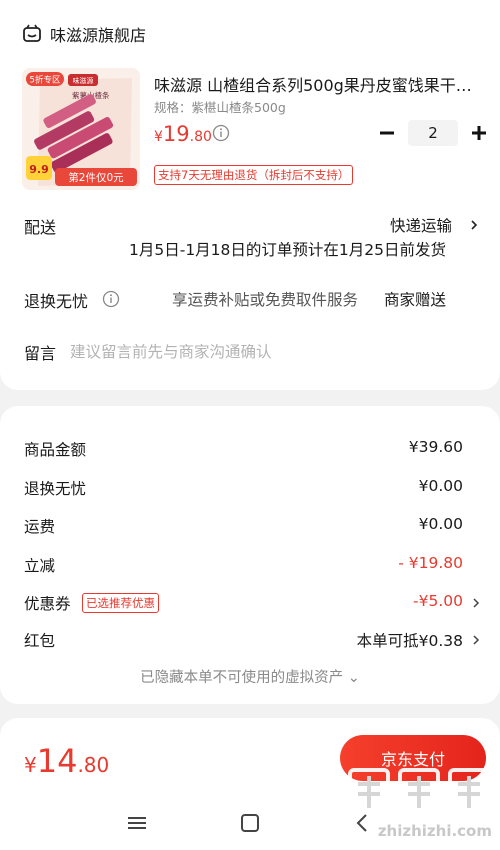  I want to click on summary-label: 退换无忧, so click(55, 489).